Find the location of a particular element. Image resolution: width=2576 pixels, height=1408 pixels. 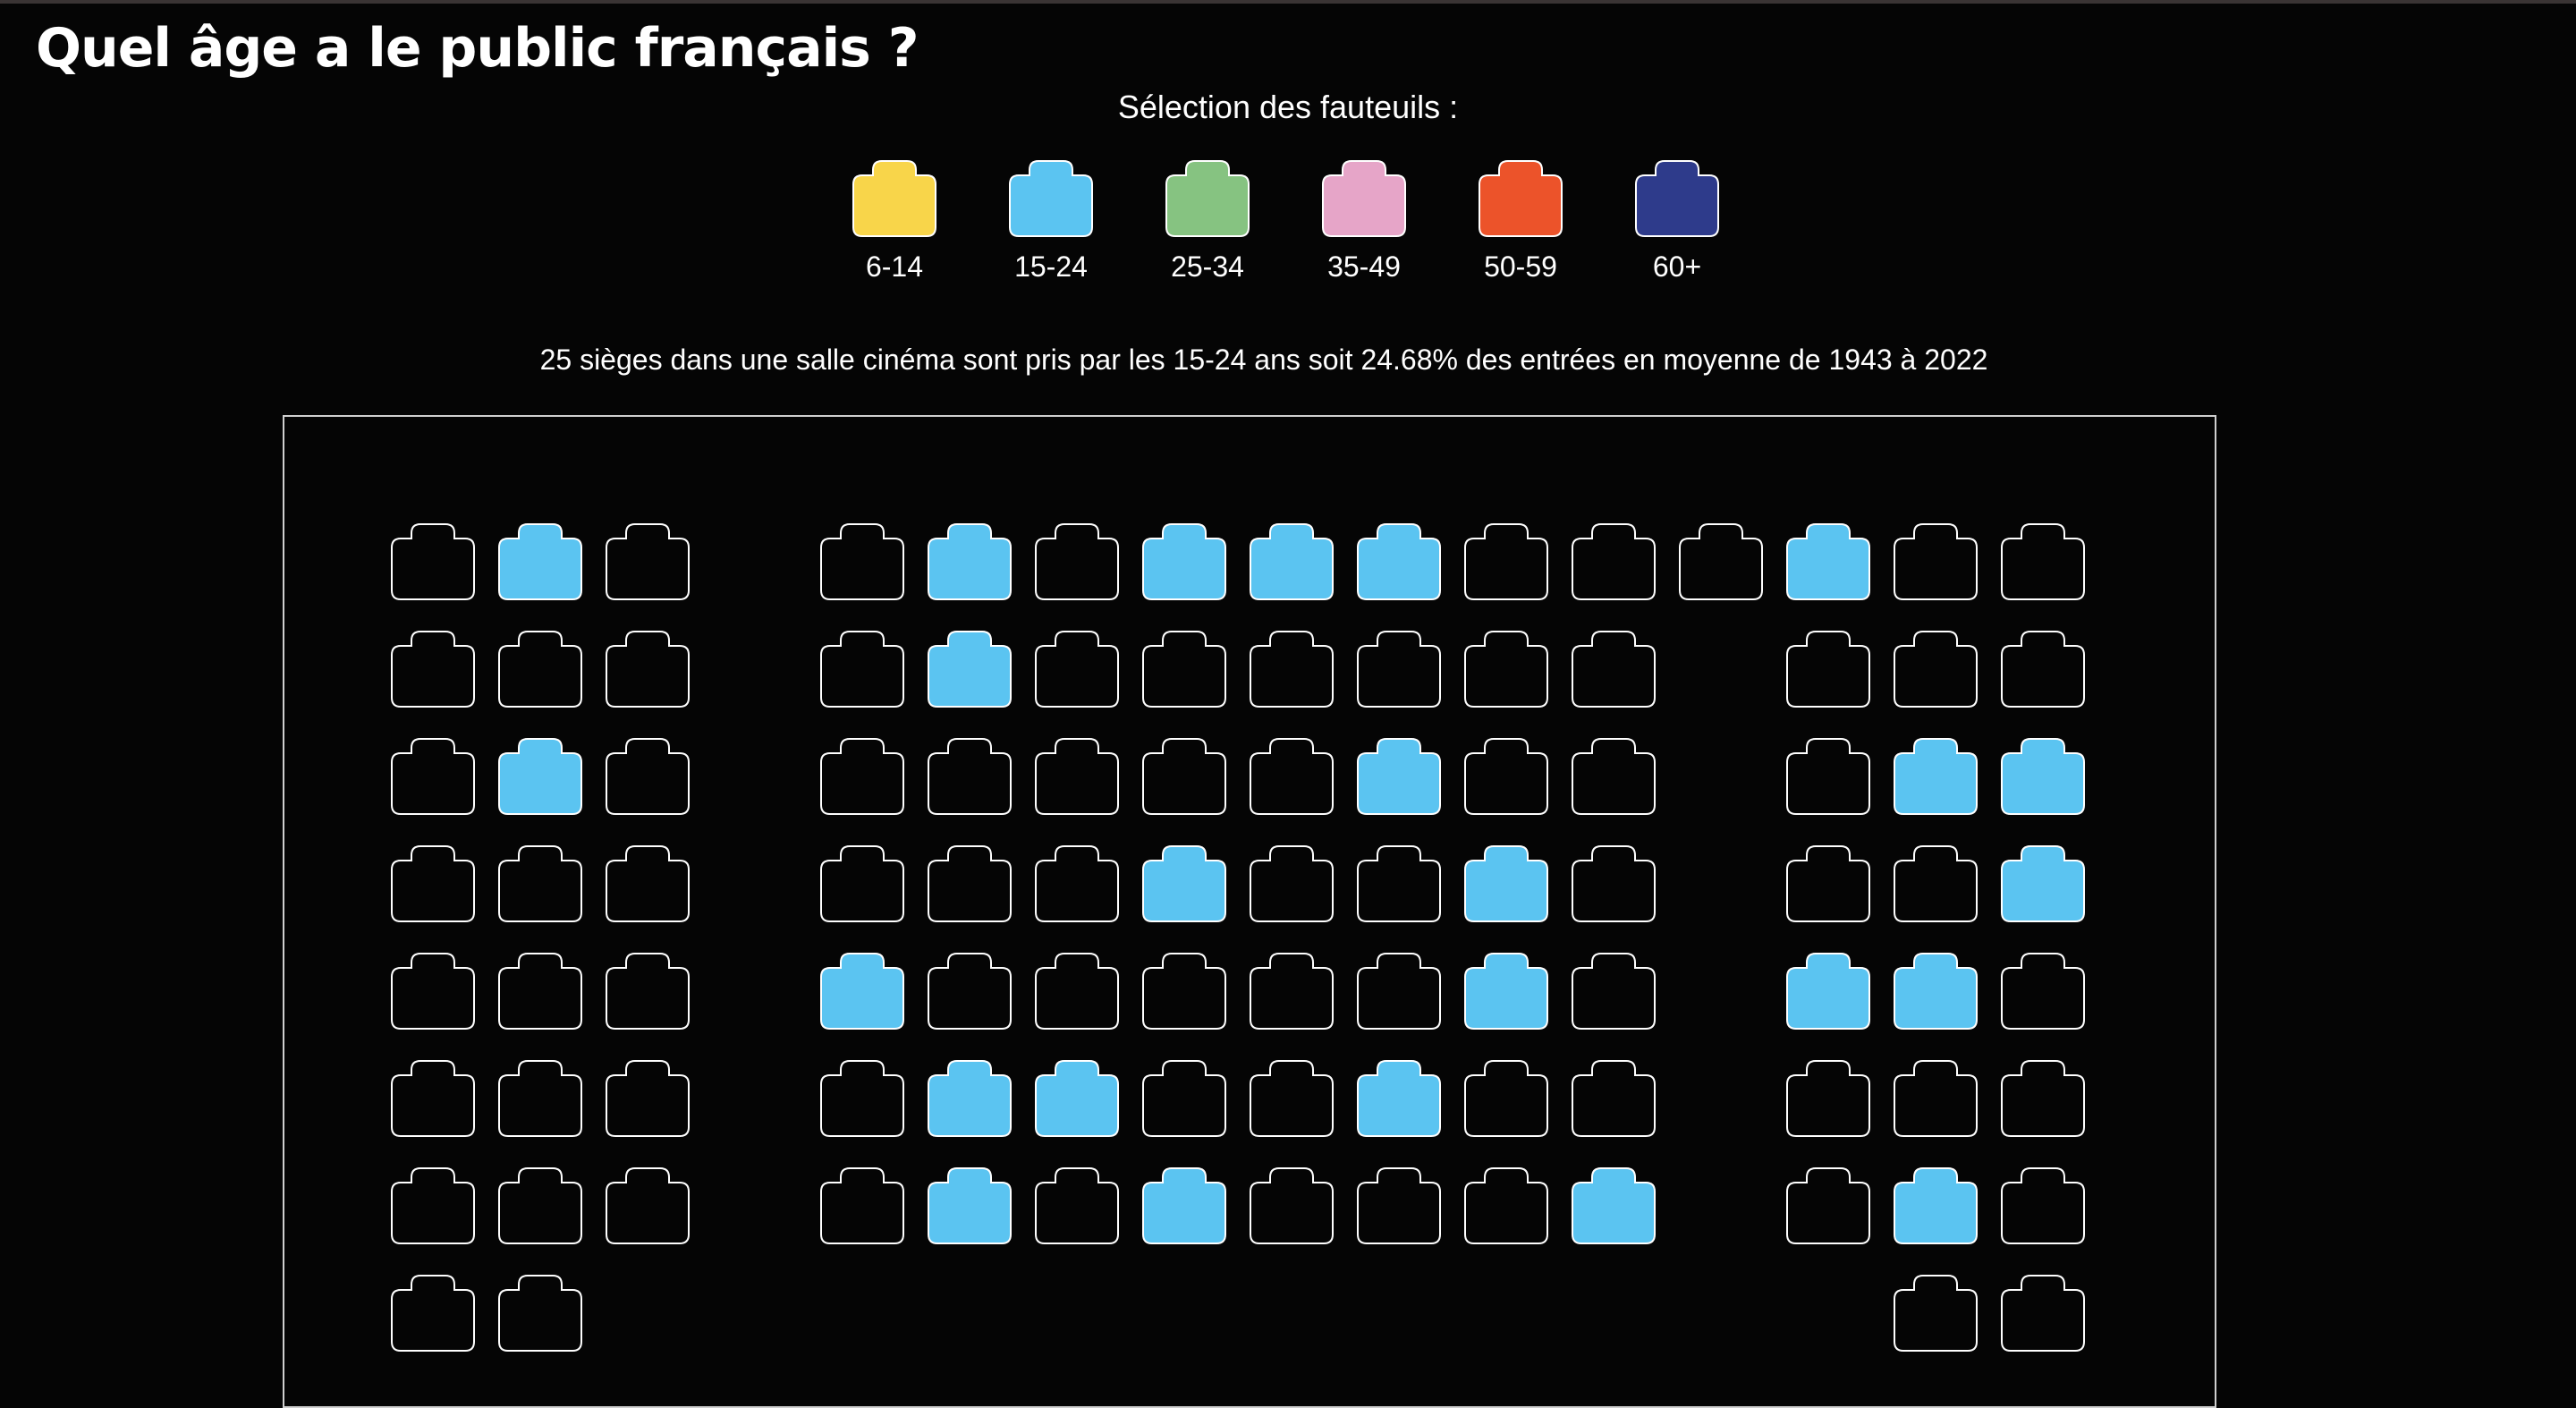

legend-item-50-59: 50-59 is located at coordinates (1520, 230).